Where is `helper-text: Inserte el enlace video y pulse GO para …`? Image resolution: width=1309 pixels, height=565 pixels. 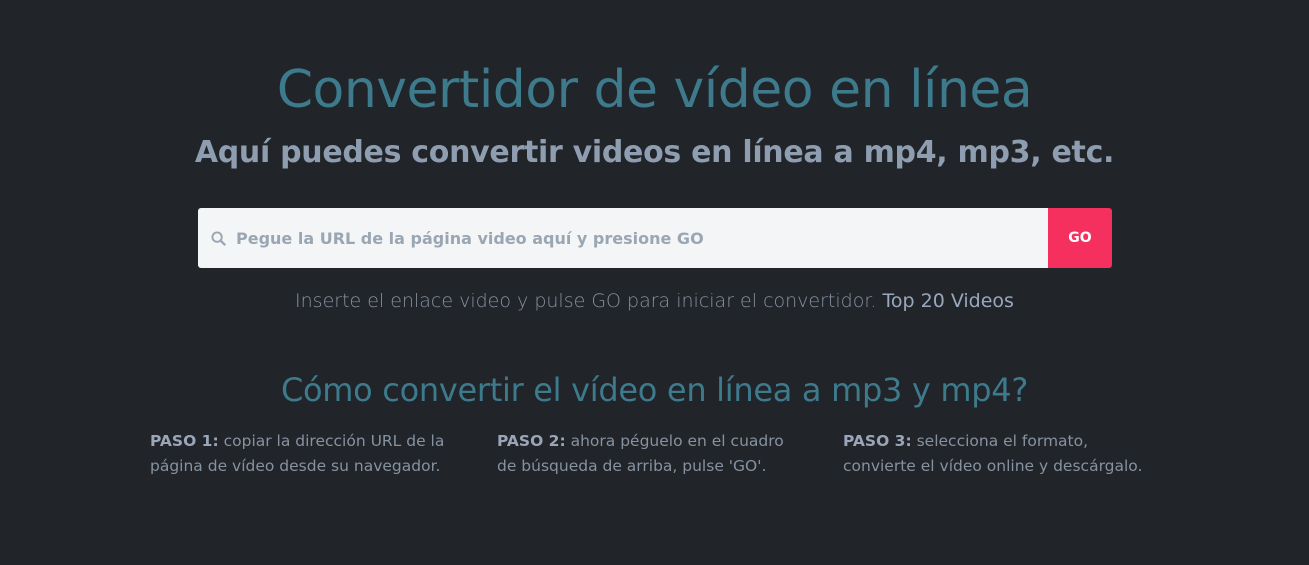 helper-text: Inserte el enlace video y pulse GO para … is located at coordinates (586, 301).